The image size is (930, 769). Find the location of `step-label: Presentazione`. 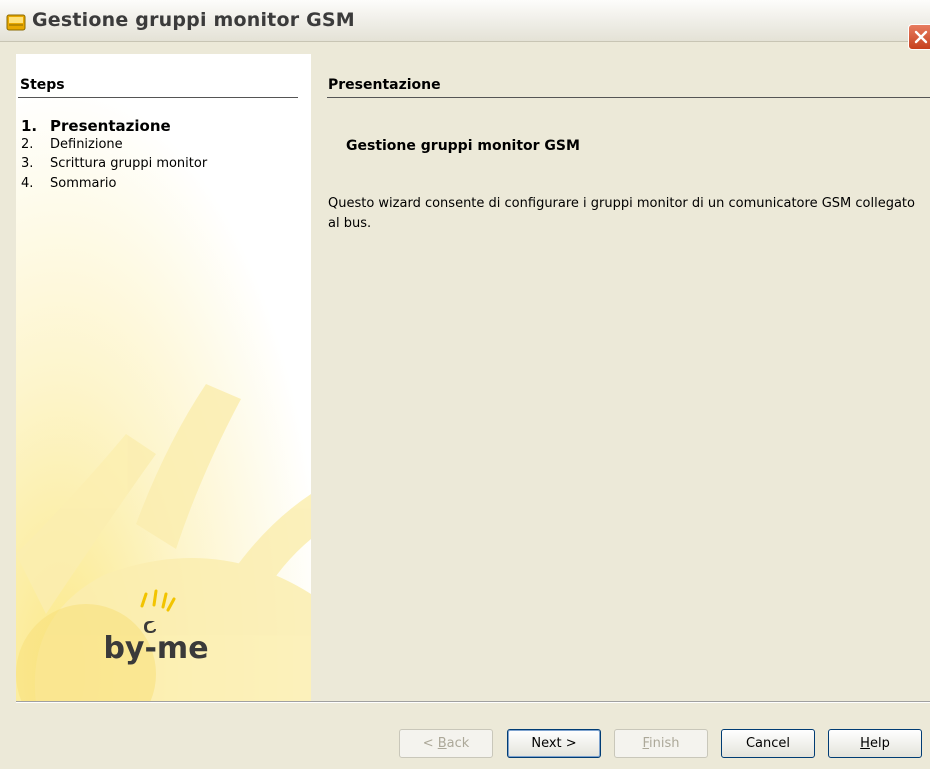

step-label: Presentazione is located at coordinates (110, 126).